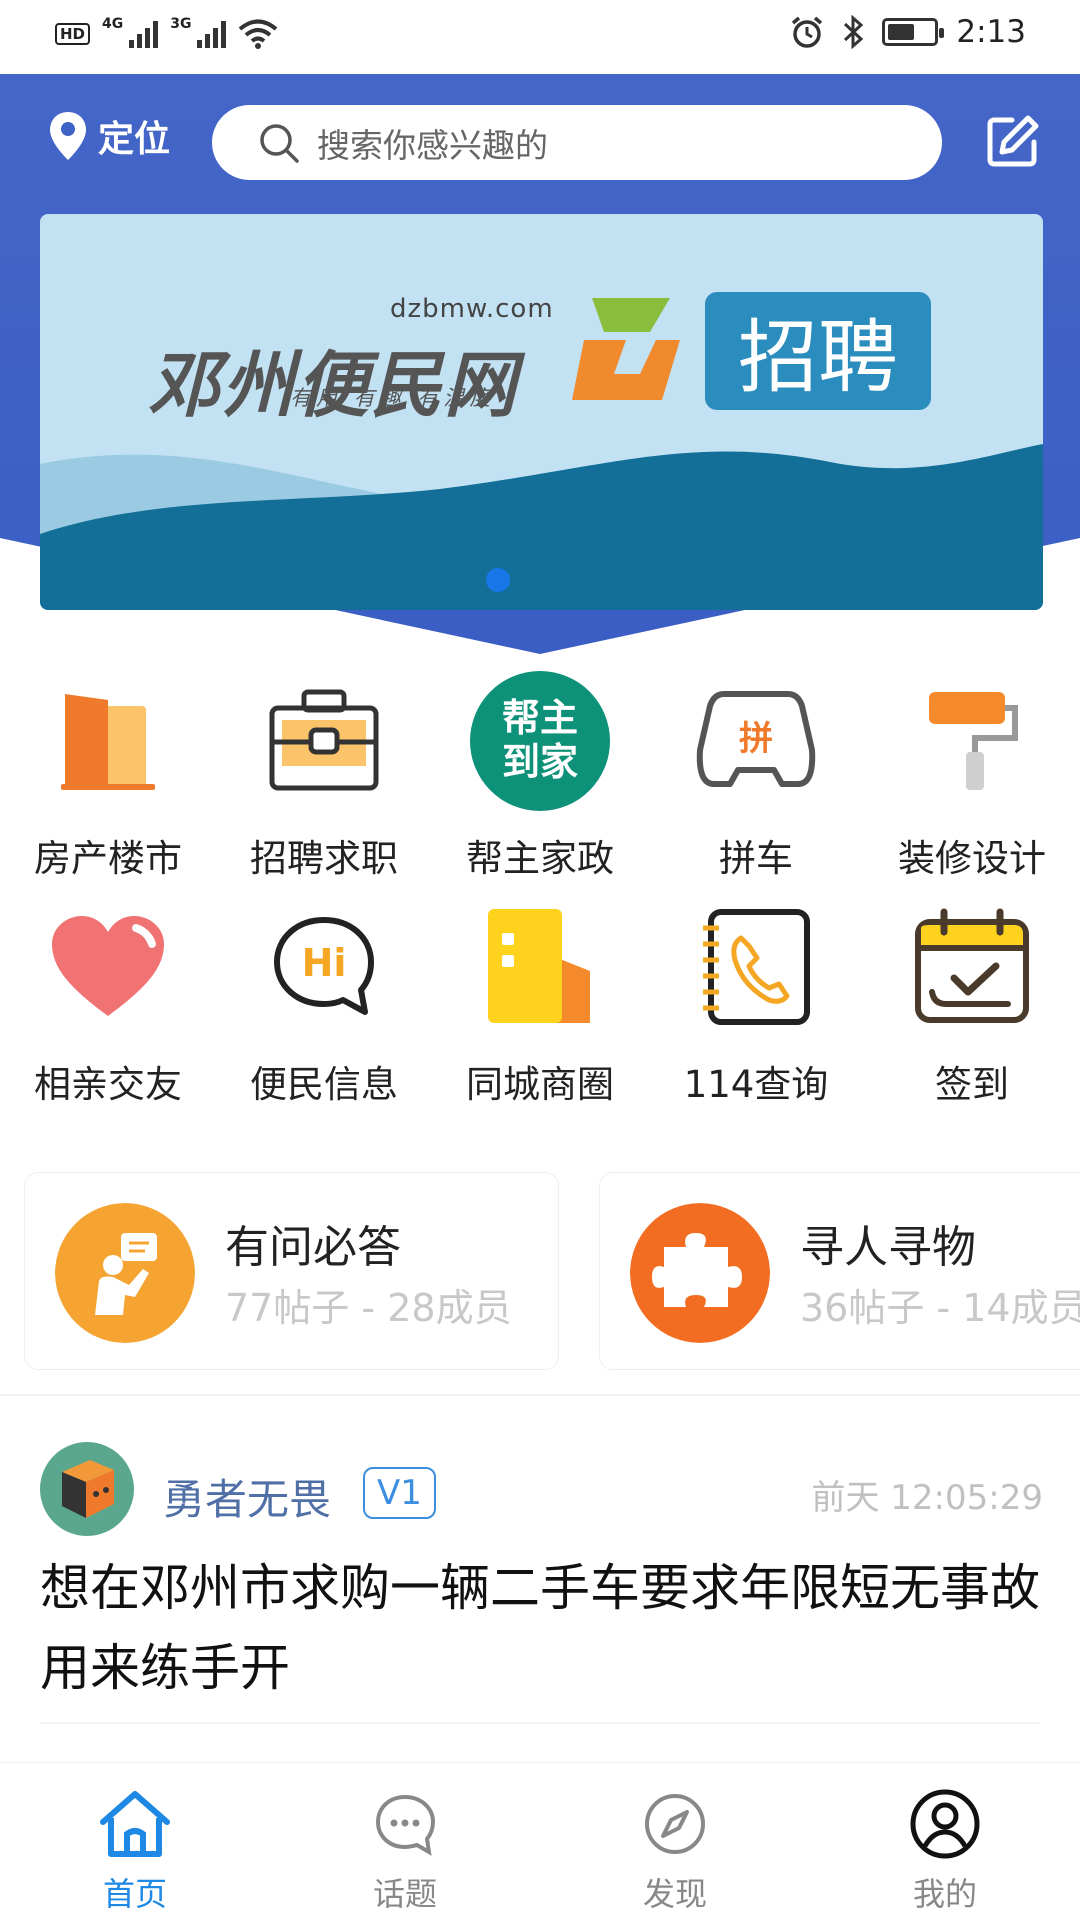  I want to click on topic-title: 有问必答, so click(313, 1247).